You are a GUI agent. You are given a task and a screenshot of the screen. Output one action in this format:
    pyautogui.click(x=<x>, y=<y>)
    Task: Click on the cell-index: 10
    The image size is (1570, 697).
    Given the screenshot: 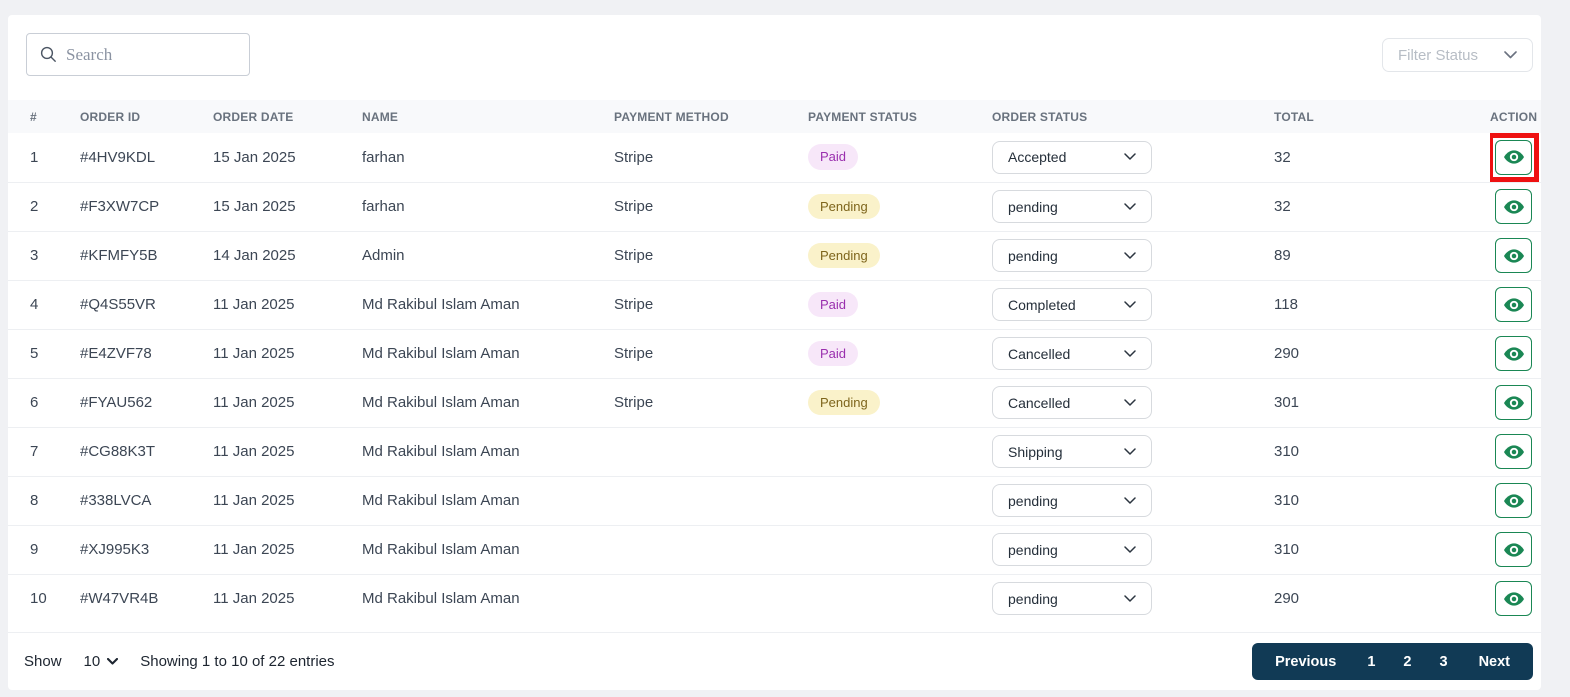 What is the action you would take?
    pyautogui.click(x=44, y=598)
    